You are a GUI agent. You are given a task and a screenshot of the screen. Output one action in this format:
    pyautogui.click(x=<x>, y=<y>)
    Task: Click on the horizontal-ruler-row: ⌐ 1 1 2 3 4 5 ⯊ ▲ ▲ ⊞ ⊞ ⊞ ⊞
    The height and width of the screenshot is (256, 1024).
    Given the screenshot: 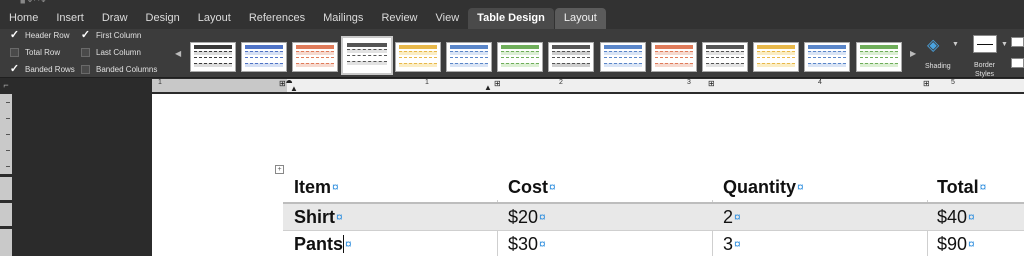 What is the action you would take?
    pyautogui.click(x=512, y=86)
    